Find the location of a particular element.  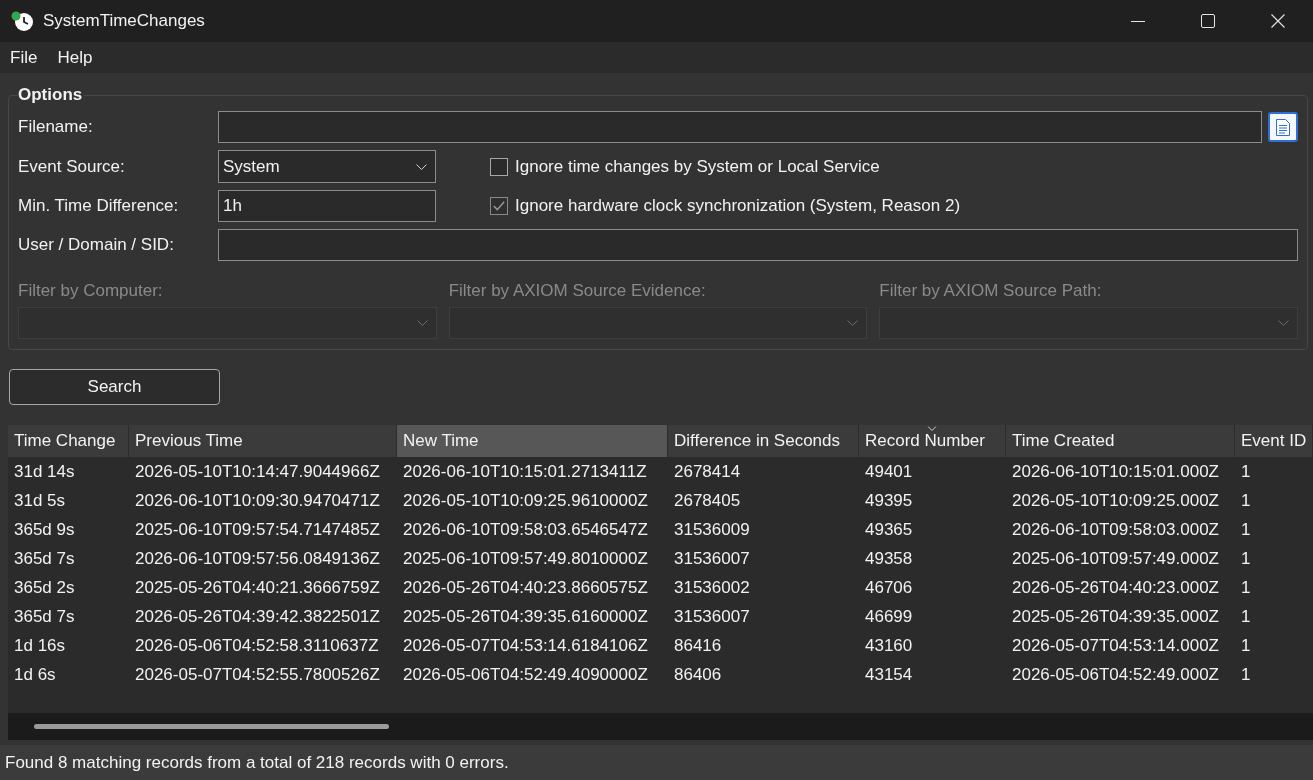

table-cell-text: 46706 is located at coordinates (889, 587).